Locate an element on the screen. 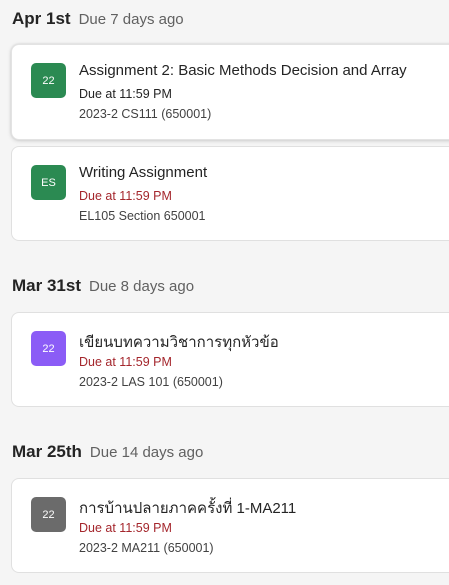  group-due-relative: Due 14 days ago is located at coordinates (146, 452).